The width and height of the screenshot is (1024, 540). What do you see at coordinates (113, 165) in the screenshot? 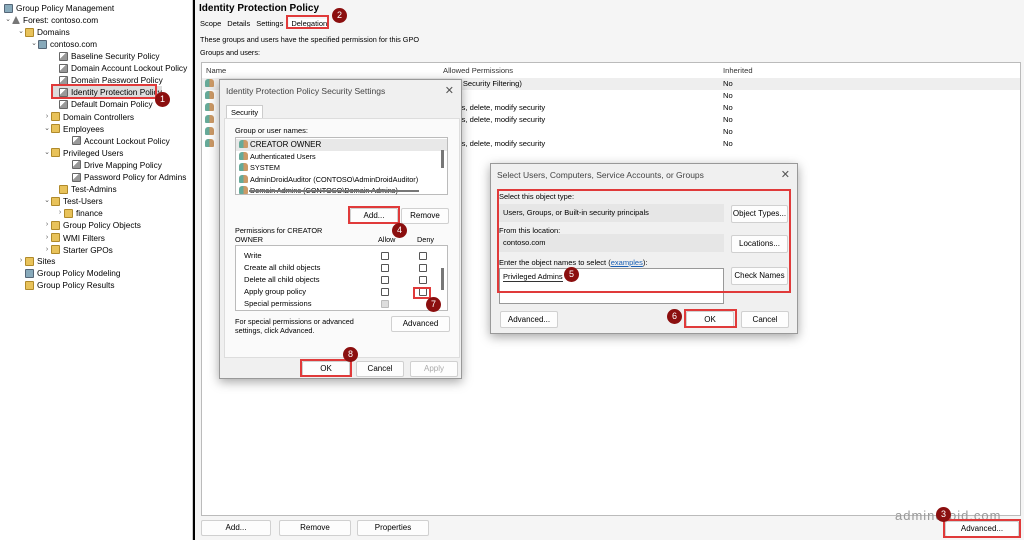
I see `tree-item: Drive Mapping Policy` at bounding box center [113, 165].